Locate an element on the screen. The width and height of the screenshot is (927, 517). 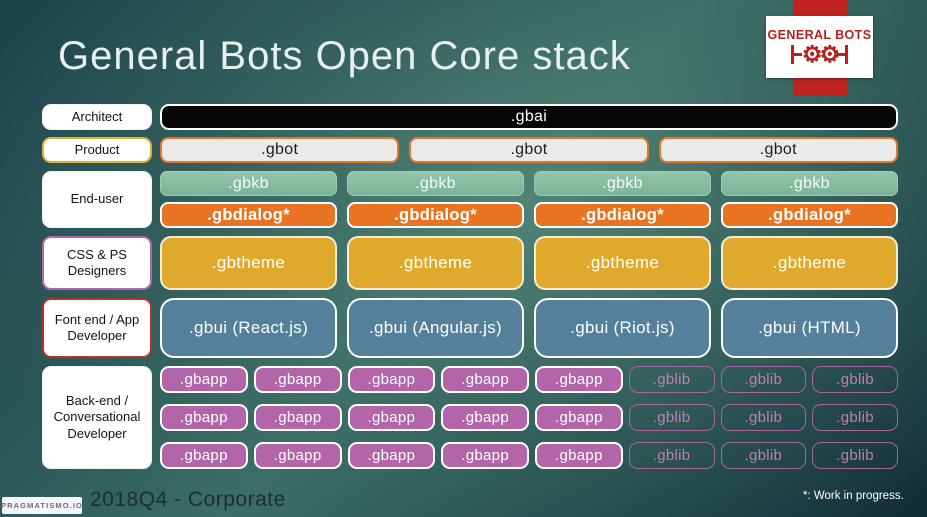
row-product: Product .gbot .gbot .gbot is located at coordinates (470, 150).